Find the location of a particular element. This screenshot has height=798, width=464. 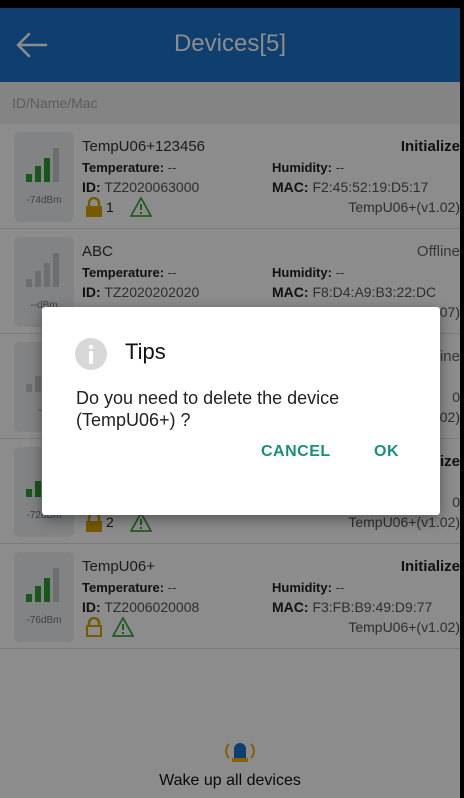

info-icon is located at coordinates (91, 354).